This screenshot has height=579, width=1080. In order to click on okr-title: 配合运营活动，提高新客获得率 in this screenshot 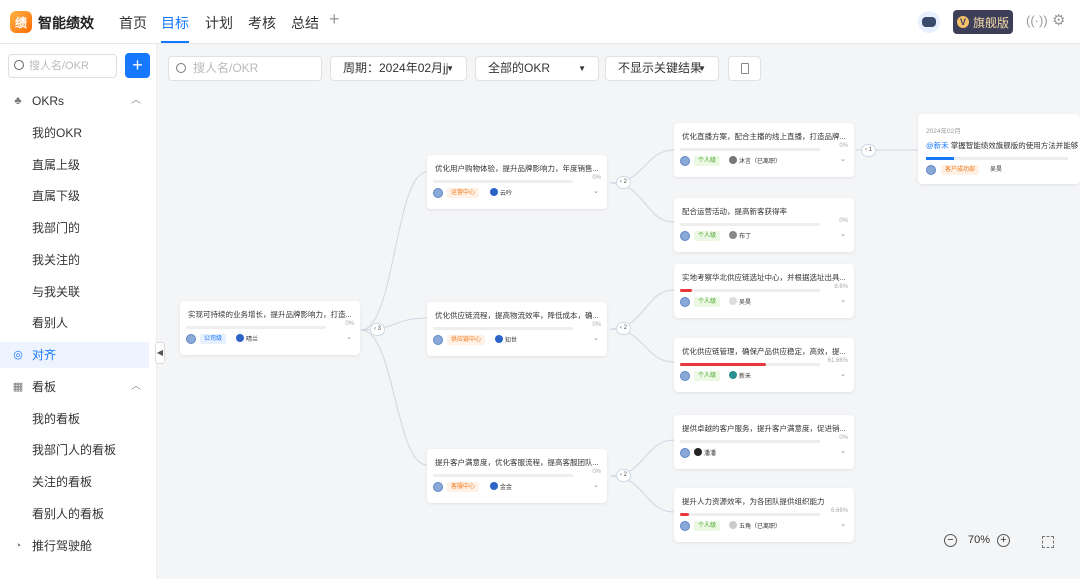, I will do `click(734, 211)`.